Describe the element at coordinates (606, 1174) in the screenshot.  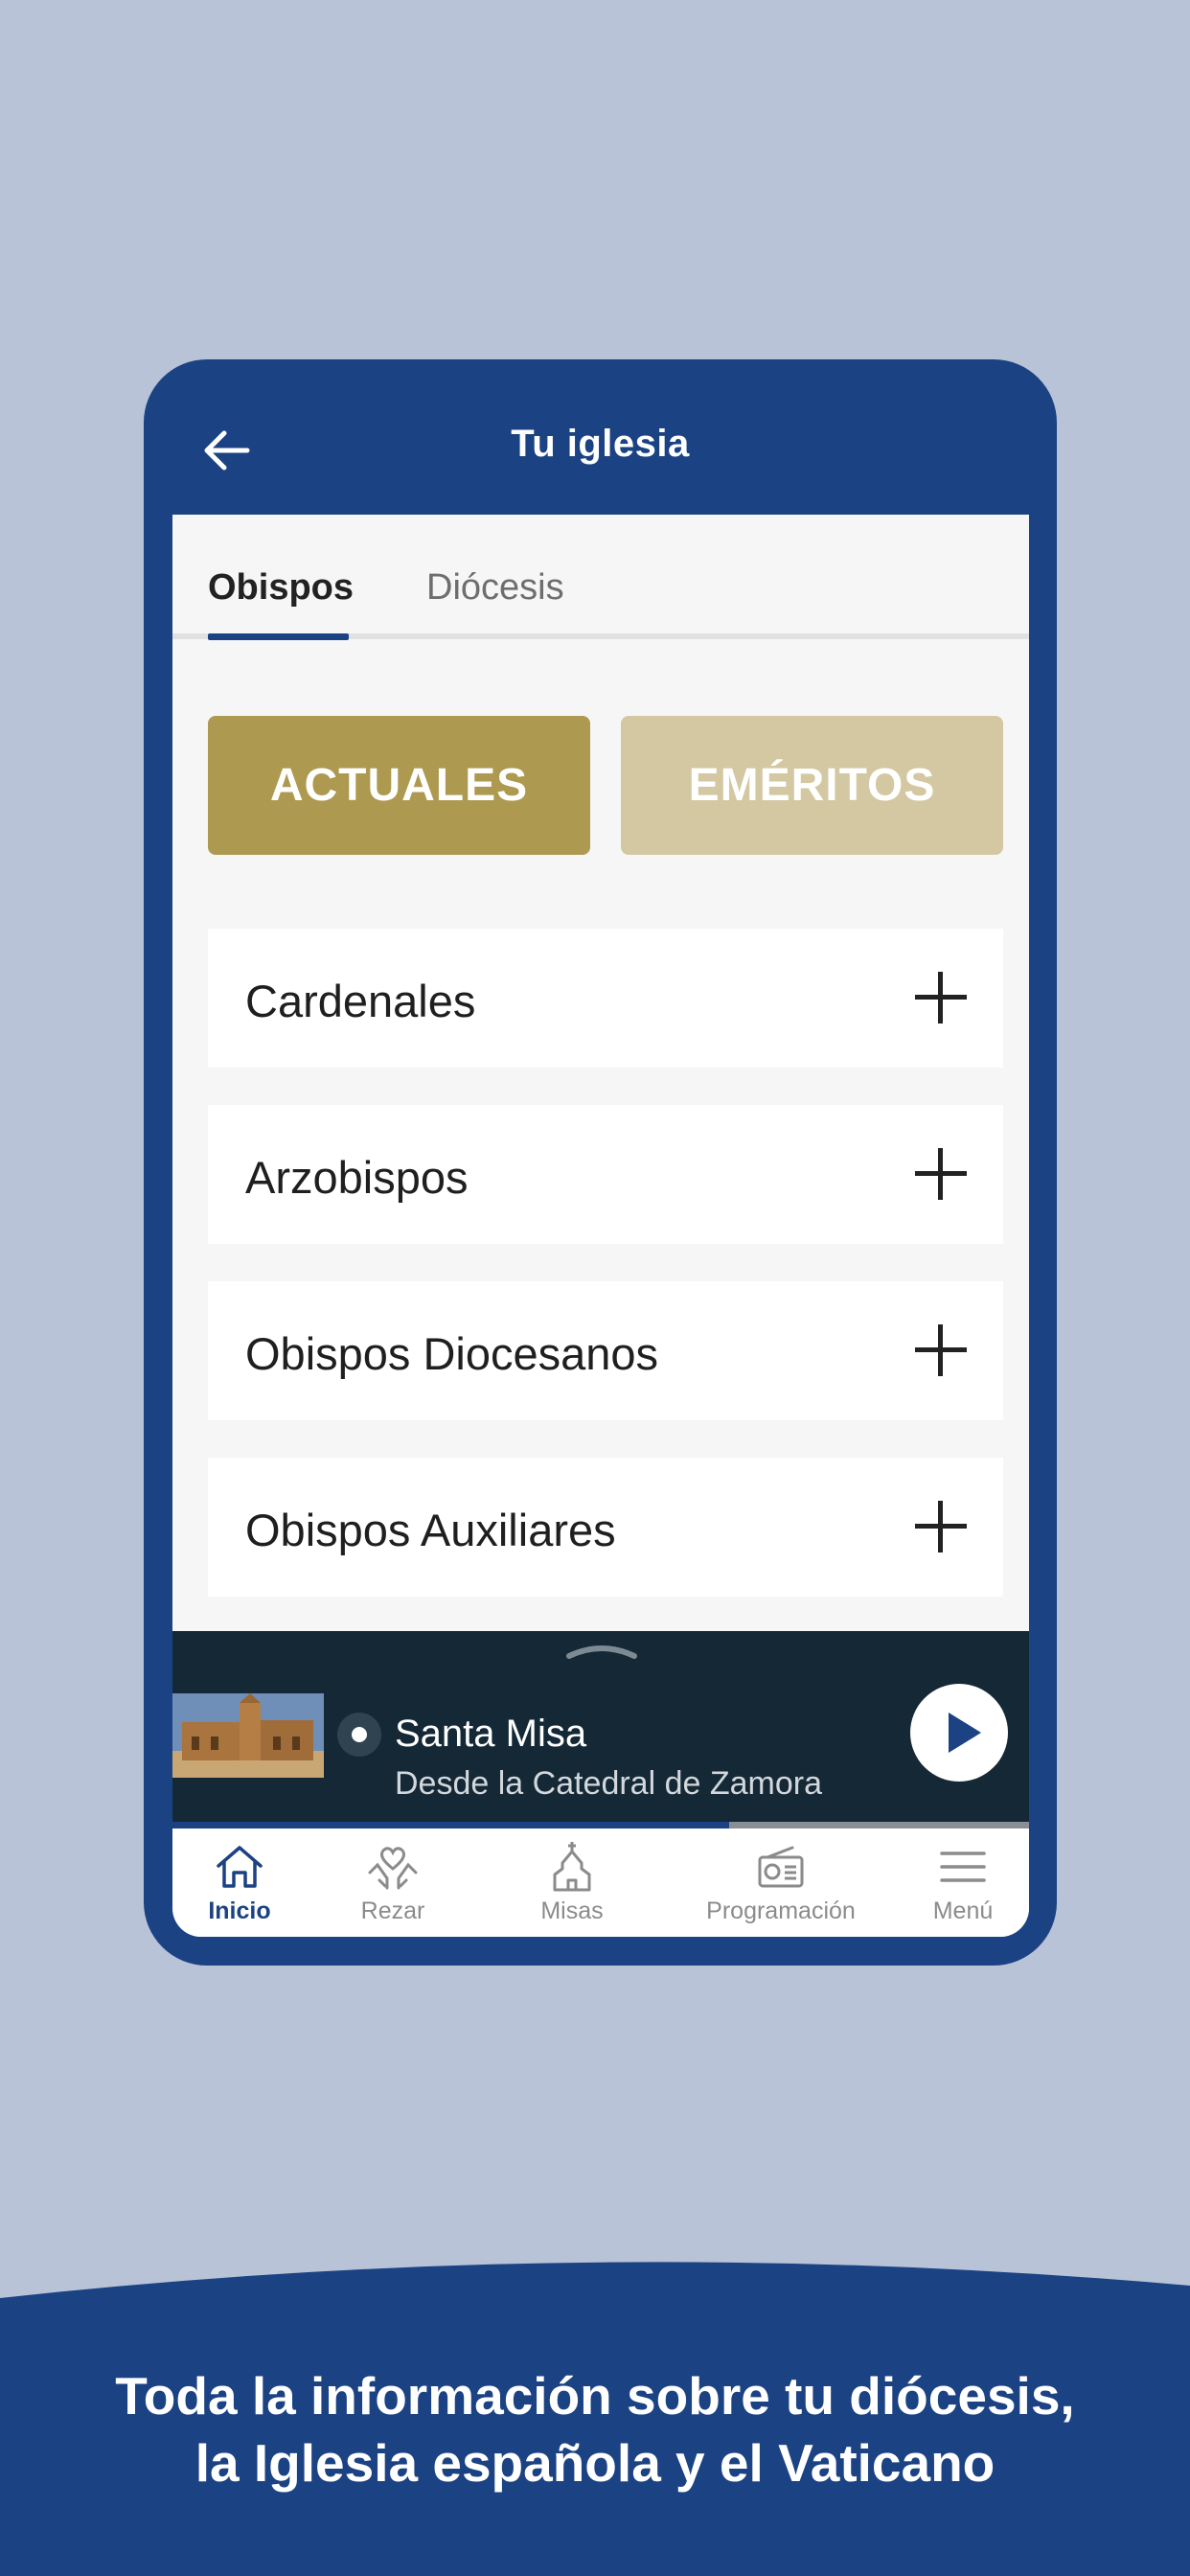
I see `list-item-arzobispos: Arzobispos` at that location.